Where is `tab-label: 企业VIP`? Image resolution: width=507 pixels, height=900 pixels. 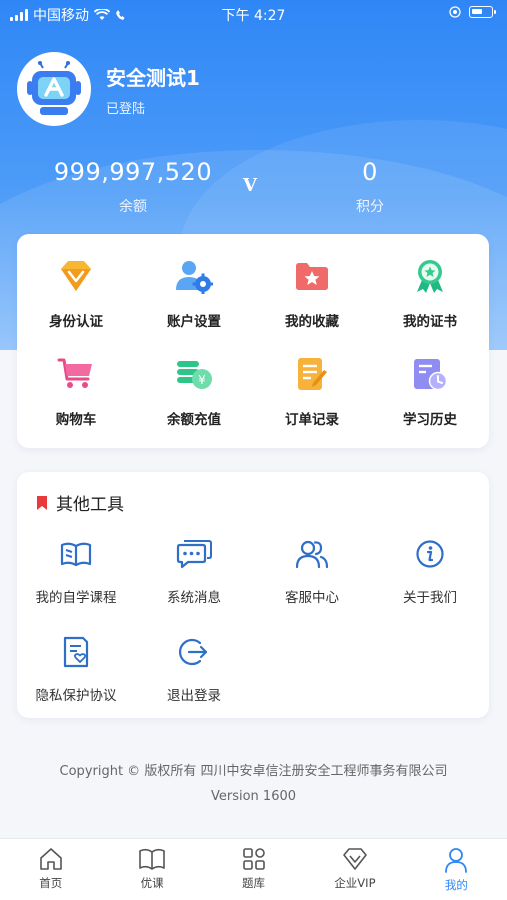 tab-label: 企业VIP is located at coordinates (355, 883).